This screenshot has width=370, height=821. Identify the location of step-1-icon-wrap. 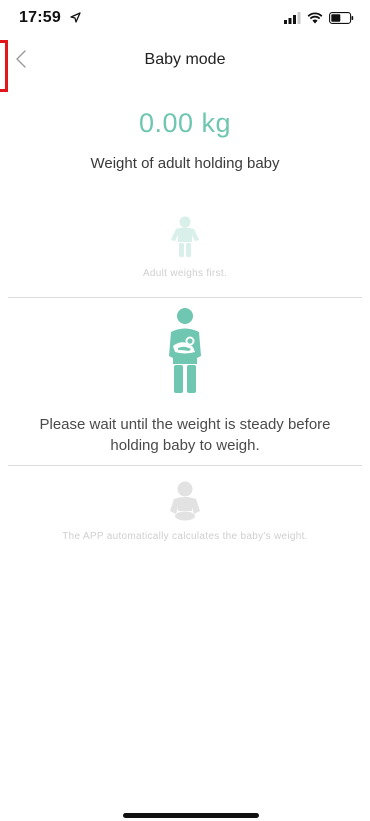
(185, 239).